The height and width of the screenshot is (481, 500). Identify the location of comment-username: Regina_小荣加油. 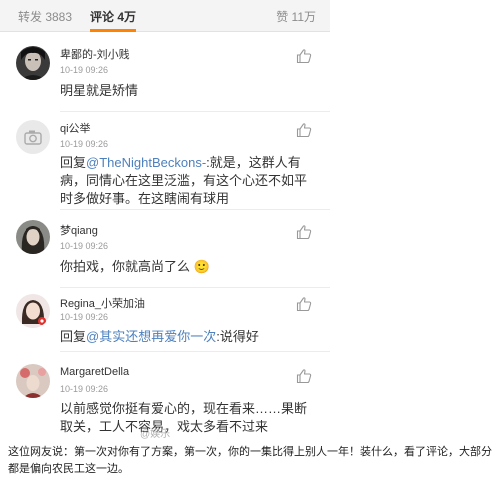
(102, 303).